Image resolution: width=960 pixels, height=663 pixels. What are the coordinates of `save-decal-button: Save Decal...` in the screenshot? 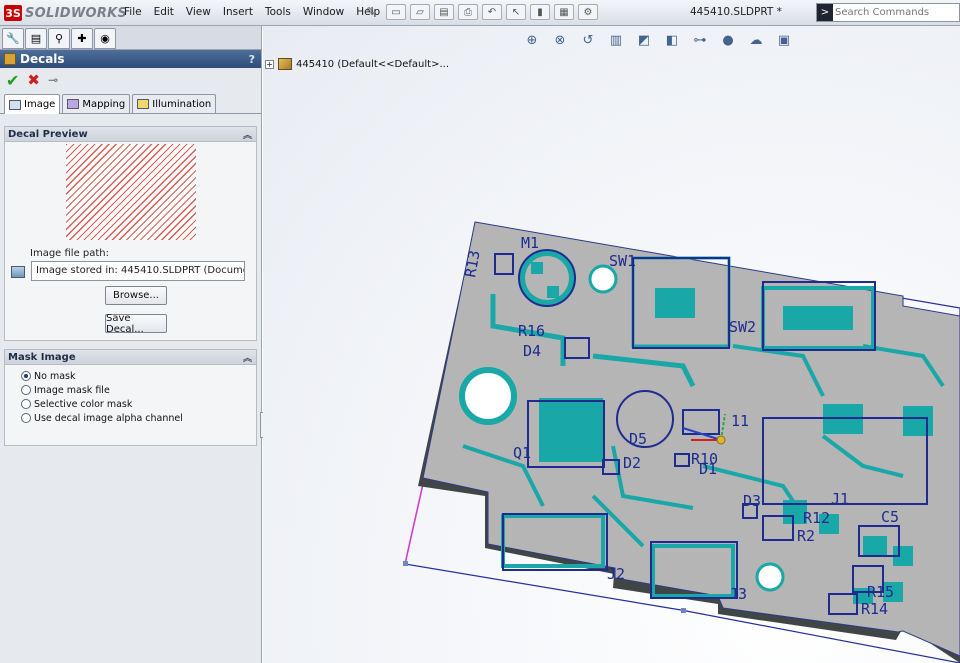 It's located at (136, 324).